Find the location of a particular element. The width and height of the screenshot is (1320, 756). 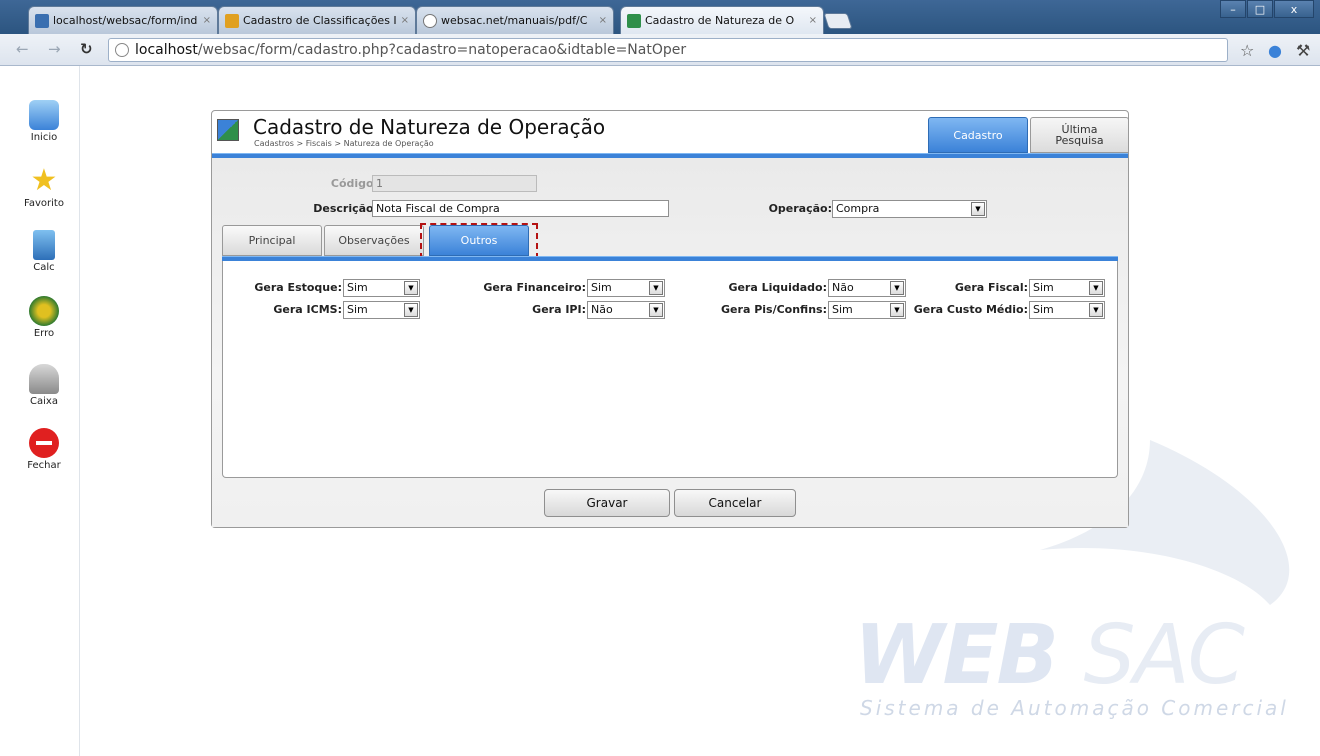

star-icon: ★ is located at coordinates (44, 180).